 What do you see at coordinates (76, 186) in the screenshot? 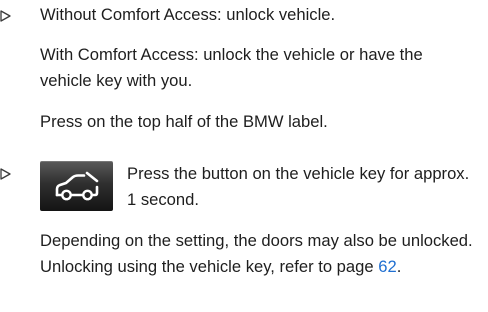
I see `trunk-lid-key-button-icon` at bounding box center [76, 186].